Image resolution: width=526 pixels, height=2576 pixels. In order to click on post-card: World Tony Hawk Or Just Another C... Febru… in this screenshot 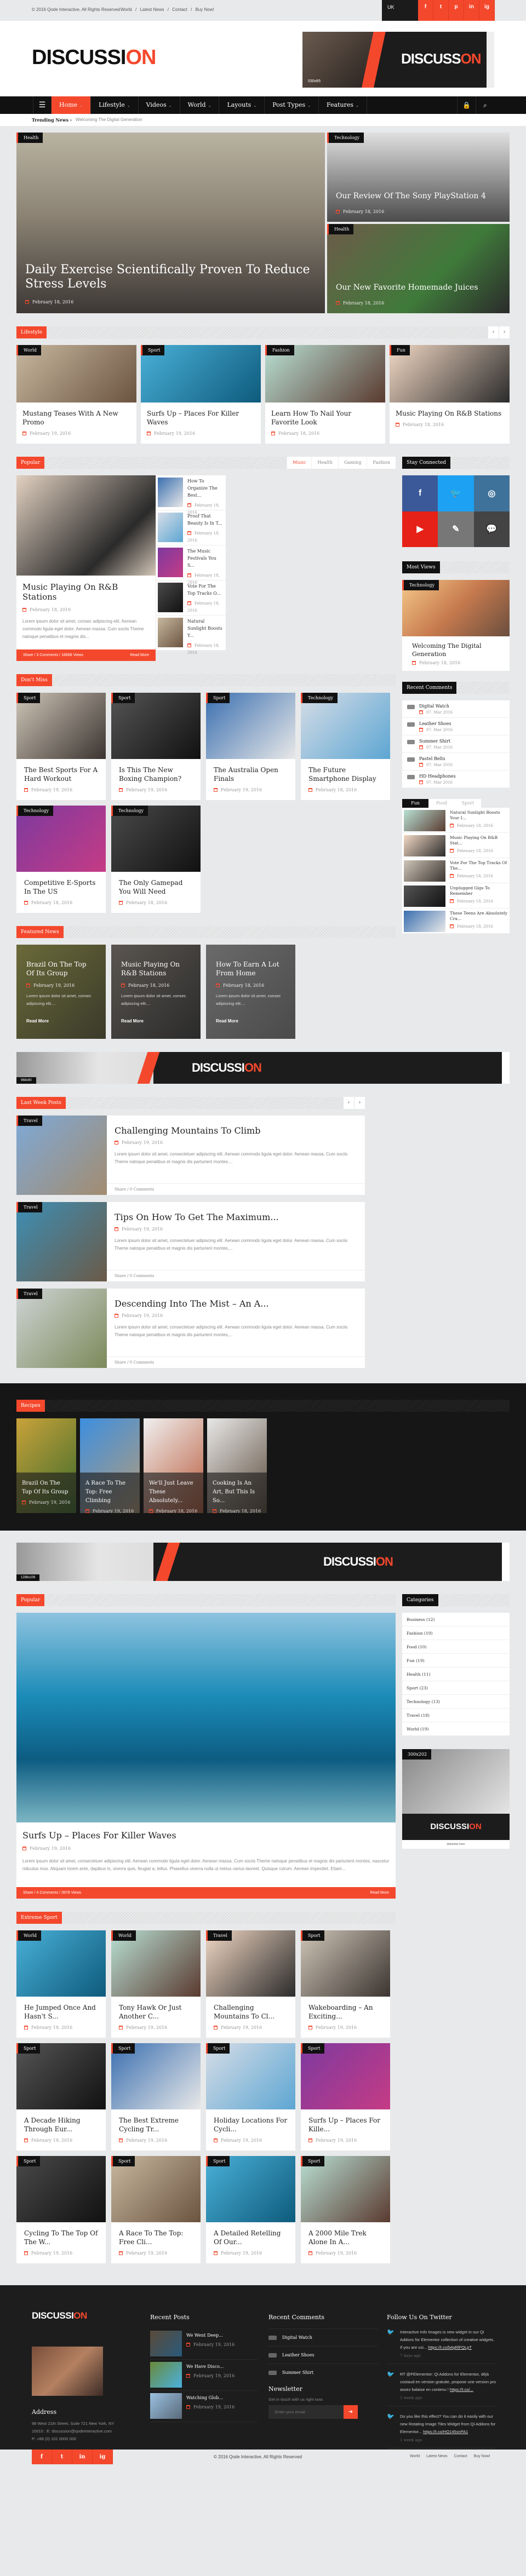, I will do `click(156, 1984)`.